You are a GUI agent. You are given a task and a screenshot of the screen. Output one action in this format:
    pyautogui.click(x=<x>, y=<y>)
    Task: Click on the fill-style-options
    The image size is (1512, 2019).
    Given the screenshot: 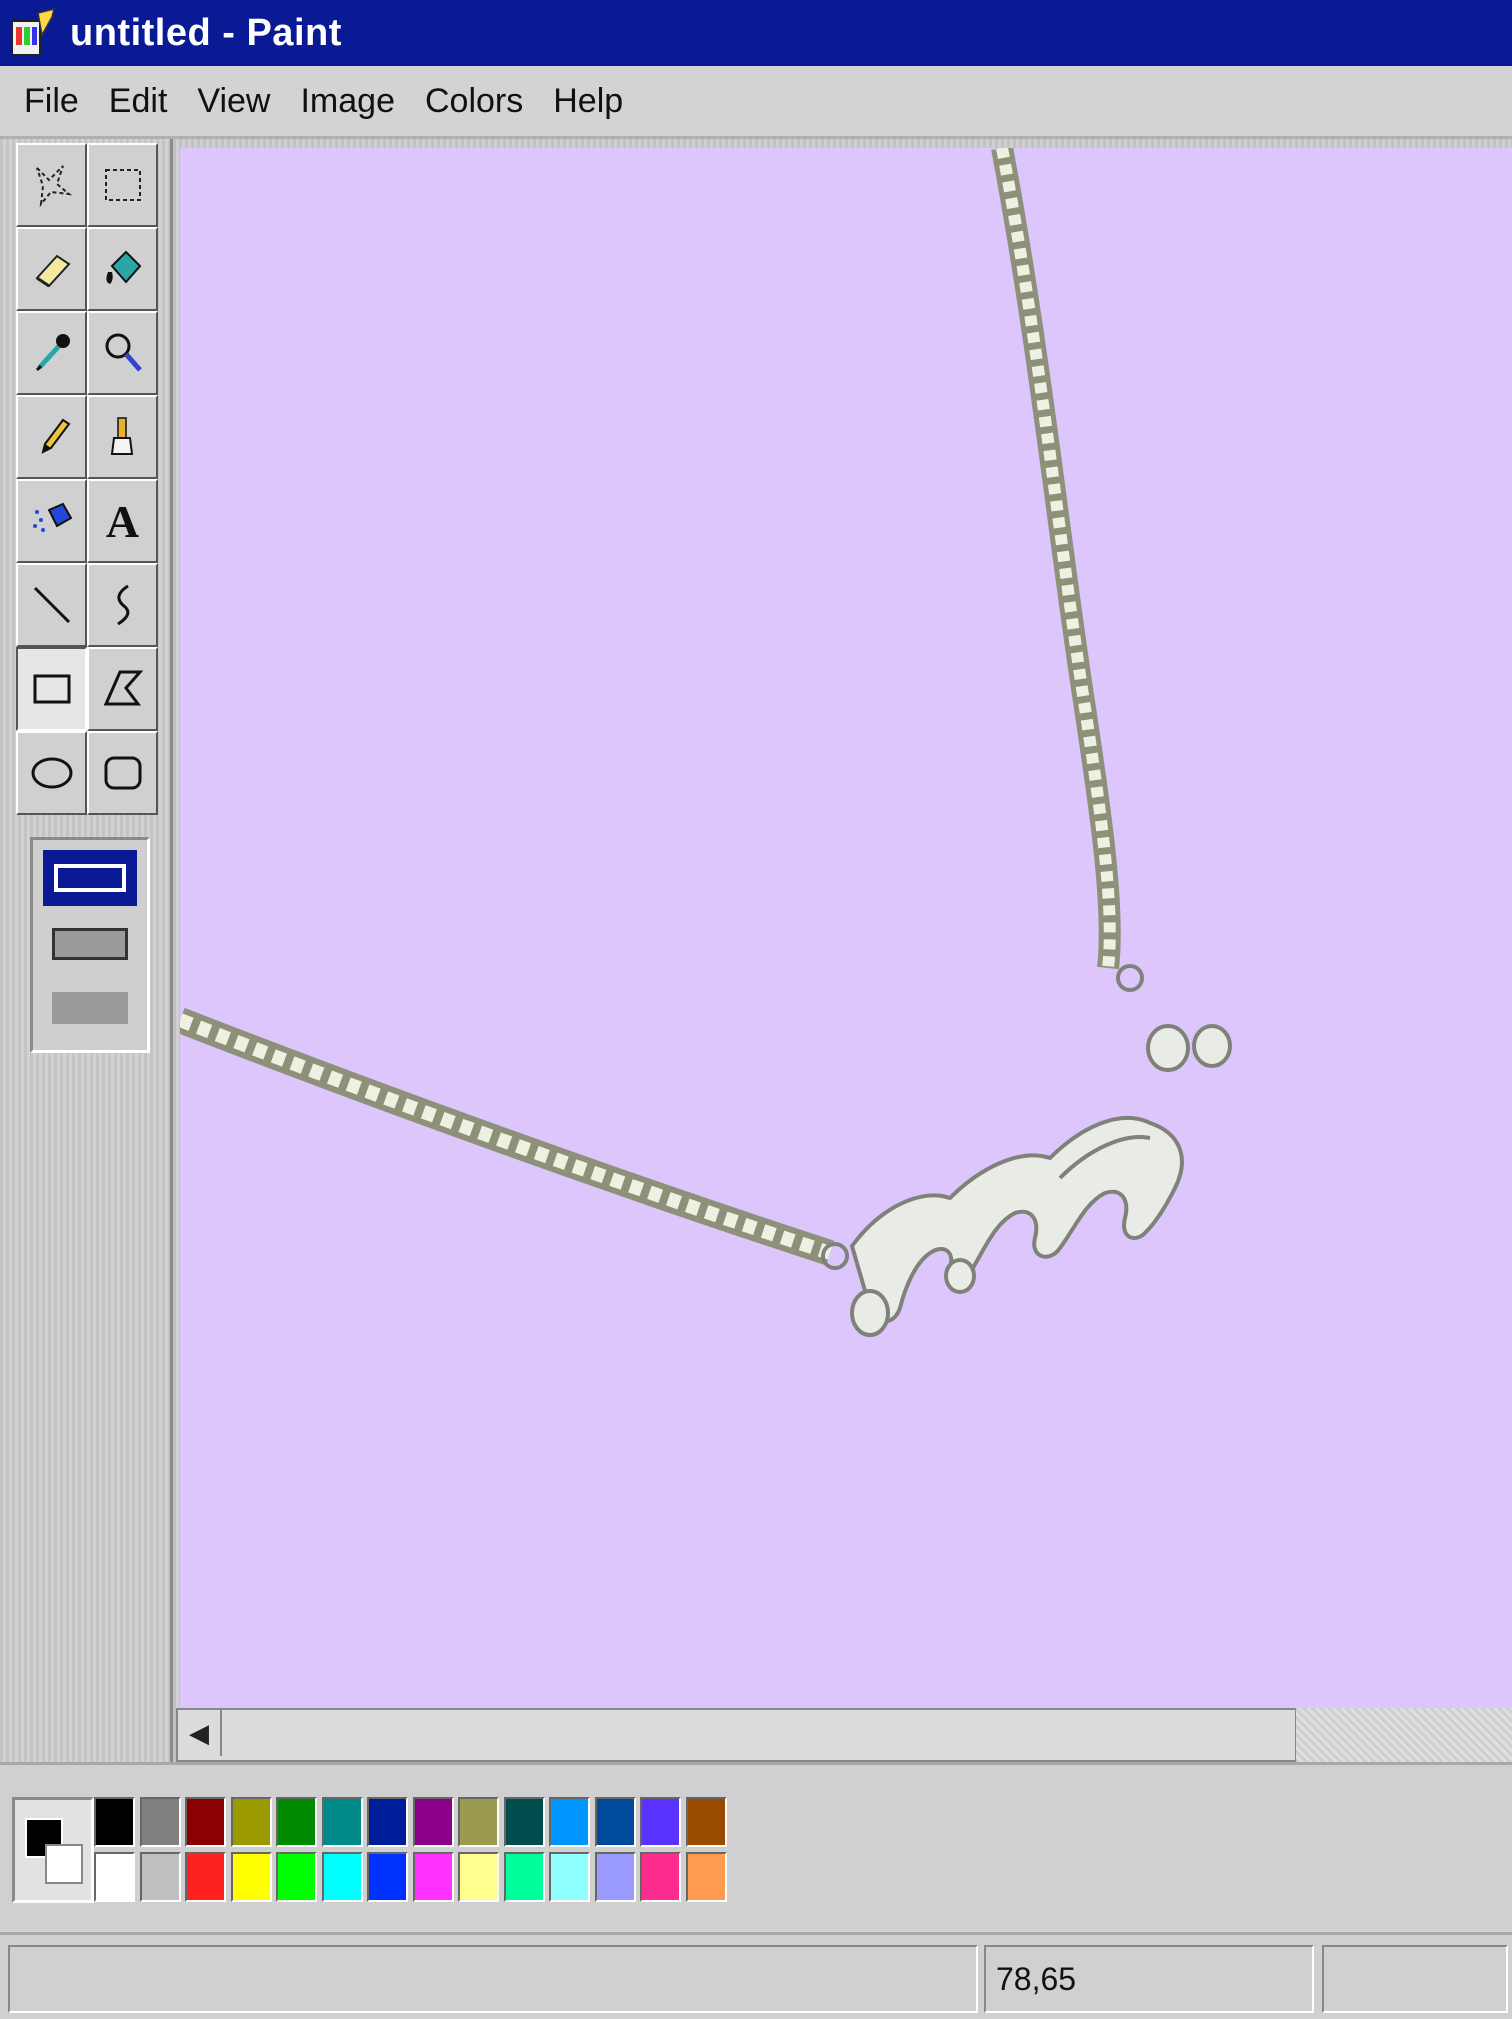 What is the action you would take?
    pyautogui.click(x=90, y=945)
    